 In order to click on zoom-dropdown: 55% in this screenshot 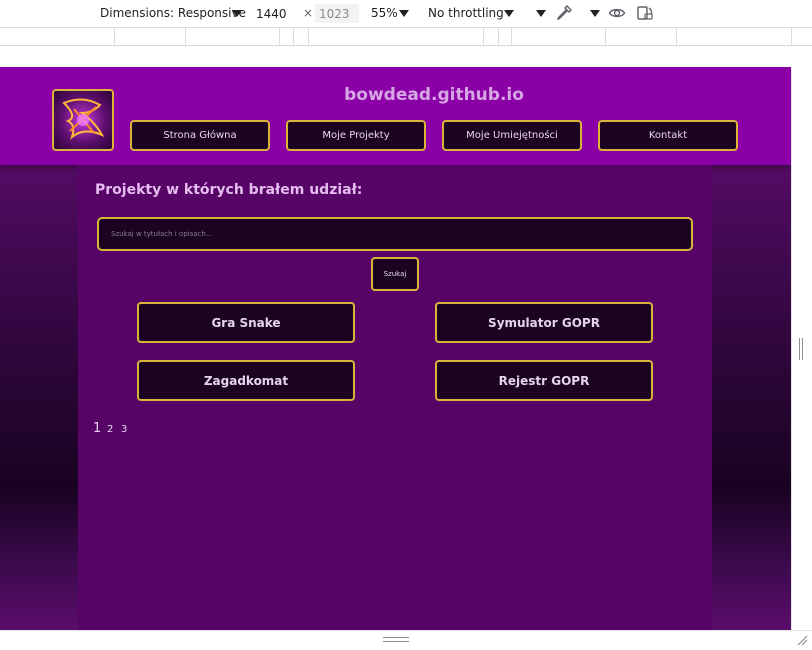, I will do `click(384, 13)`.